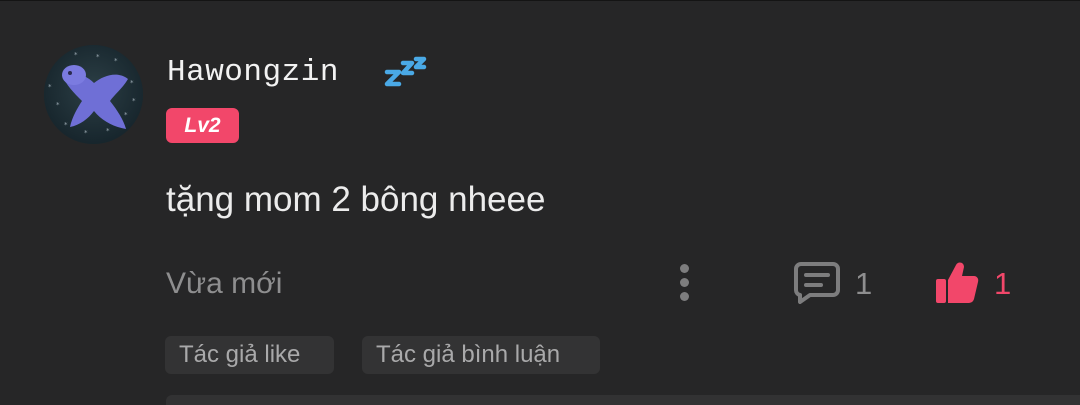 The image size is (1080, 405). I want to click on username: Hawongzin, so click(253, 72).